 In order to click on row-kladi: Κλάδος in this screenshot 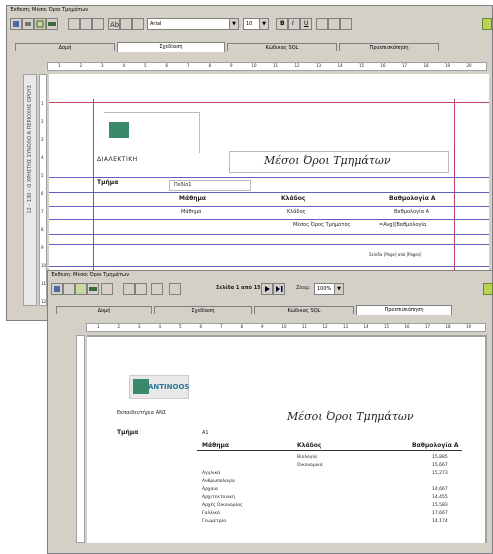, I will do `click(296, 212)`.